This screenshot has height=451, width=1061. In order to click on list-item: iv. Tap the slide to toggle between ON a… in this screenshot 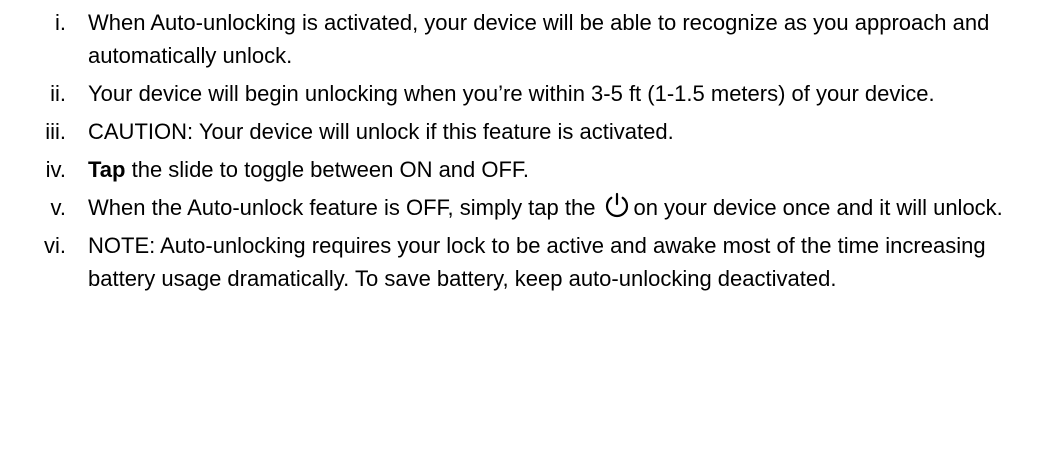, I will do `click(525, 169)`.